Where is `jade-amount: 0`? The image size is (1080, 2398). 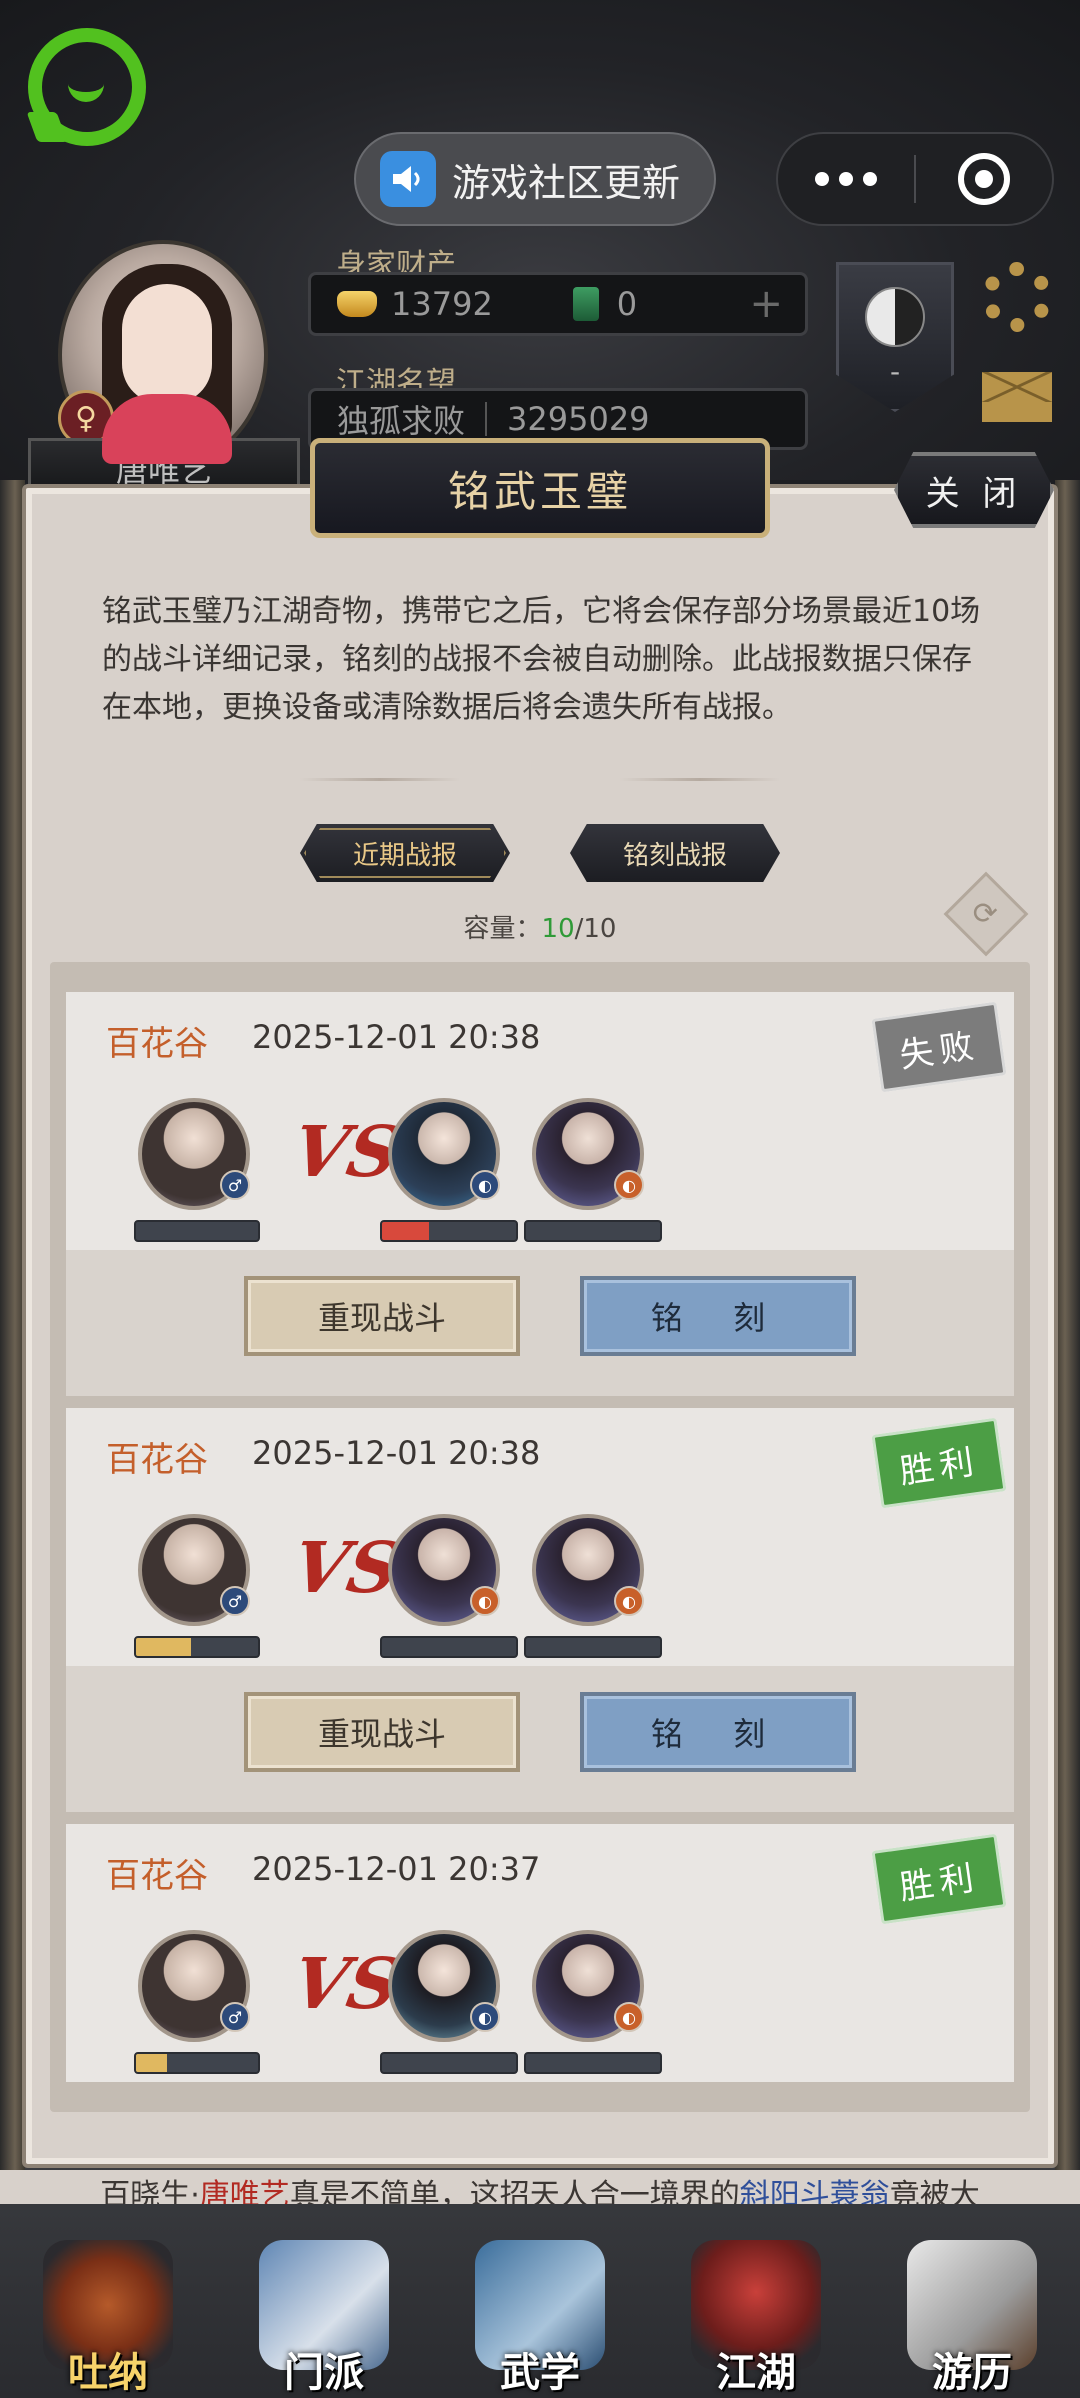 jade-amount: 0 is located at coordinates (627, 304).